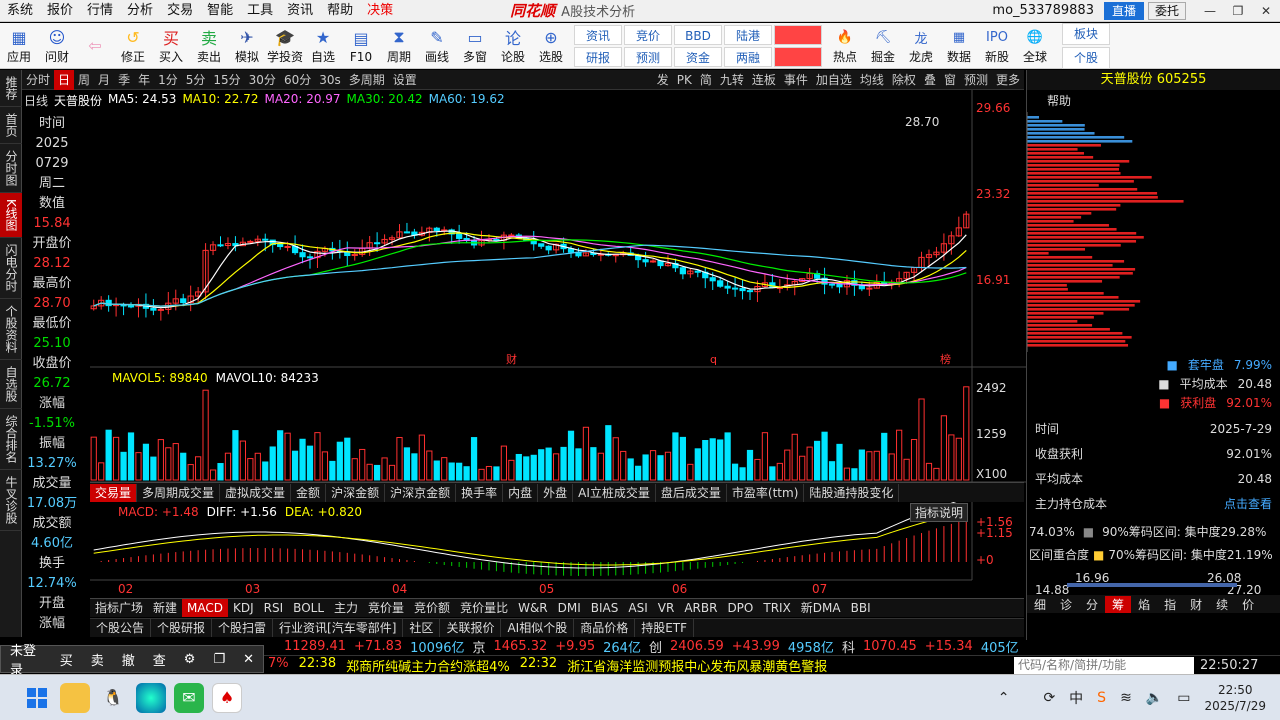  What do you see at coordinates (151, 697) in the screenshot?
I see `edge-icon` at bounding box center [151, 697].